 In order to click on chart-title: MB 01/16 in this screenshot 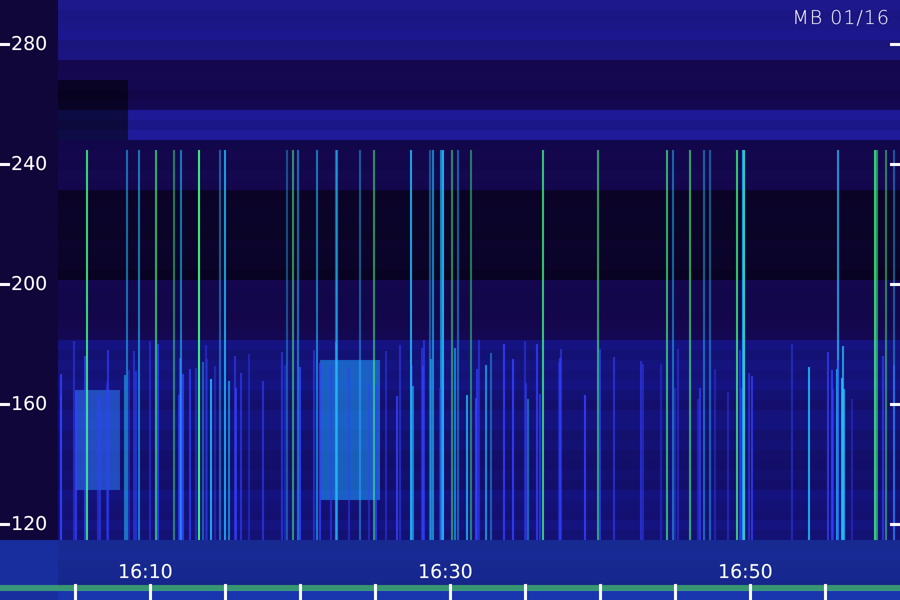, I will do `click(841, 18)`.